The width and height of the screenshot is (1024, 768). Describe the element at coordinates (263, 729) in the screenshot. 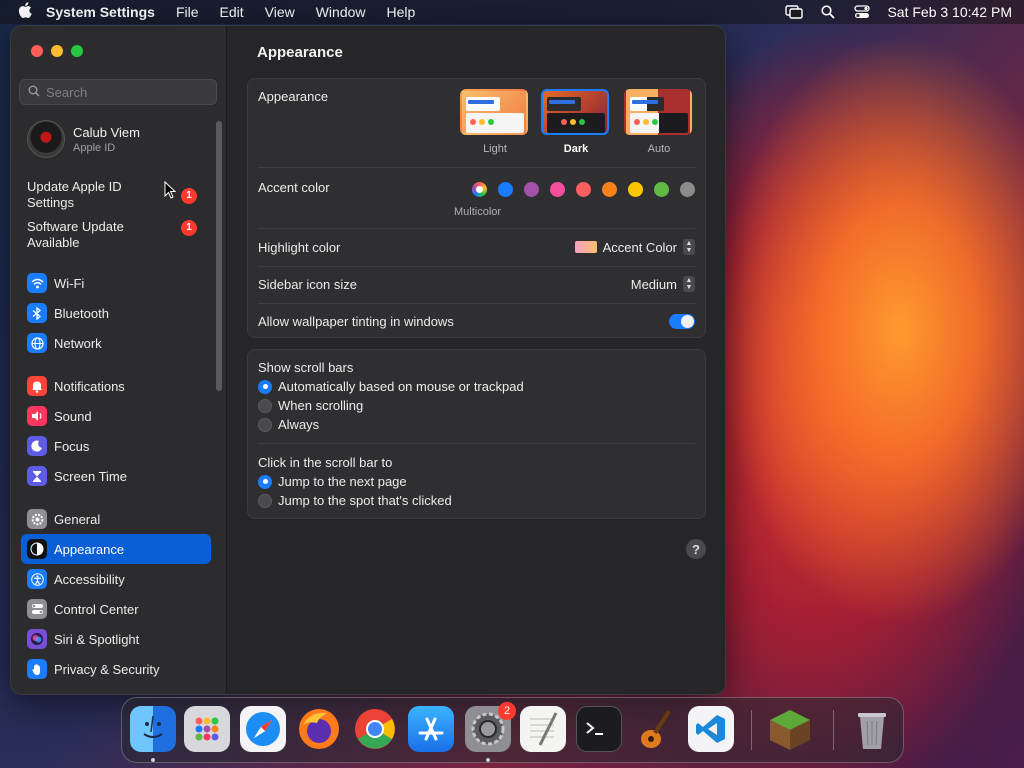

I see `safari-icon` at that location.